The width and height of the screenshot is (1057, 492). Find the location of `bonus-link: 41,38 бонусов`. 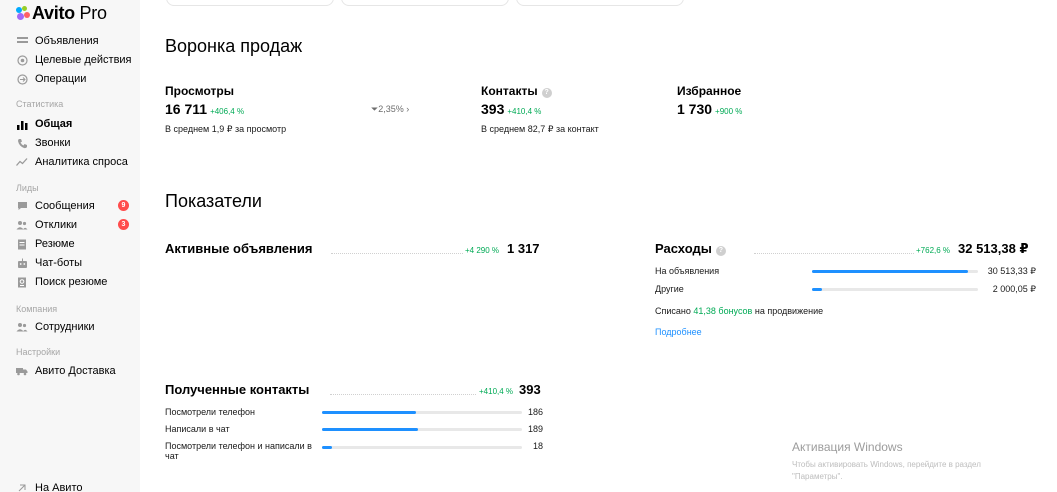

bonus-link: 41,38 бонусов is located at coordinates (722, 311).